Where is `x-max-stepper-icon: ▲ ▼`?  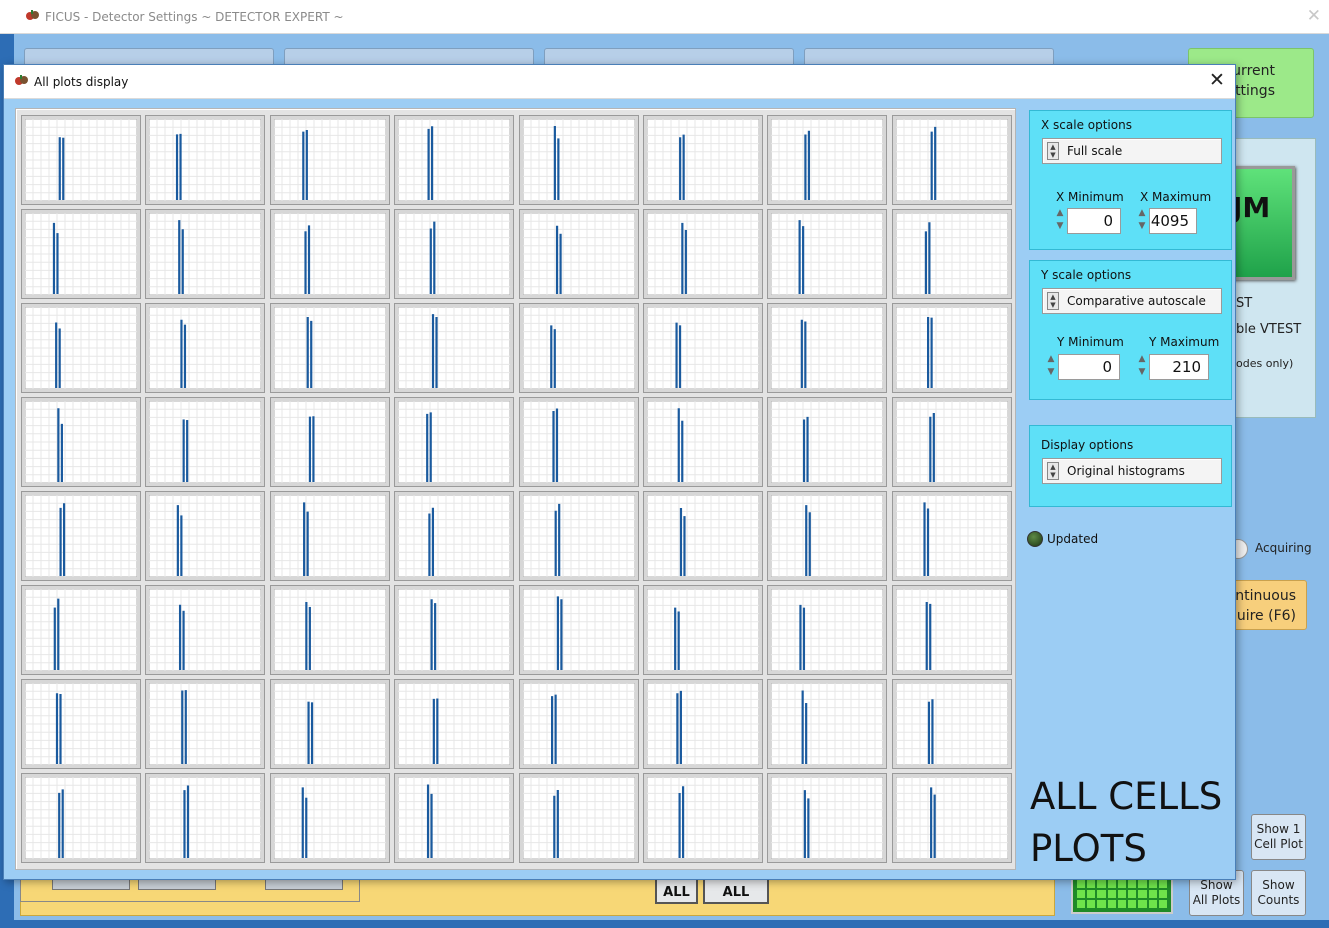
x-max-stepper-icon: ▲ ▼ is located at coordinates (1142, 221).